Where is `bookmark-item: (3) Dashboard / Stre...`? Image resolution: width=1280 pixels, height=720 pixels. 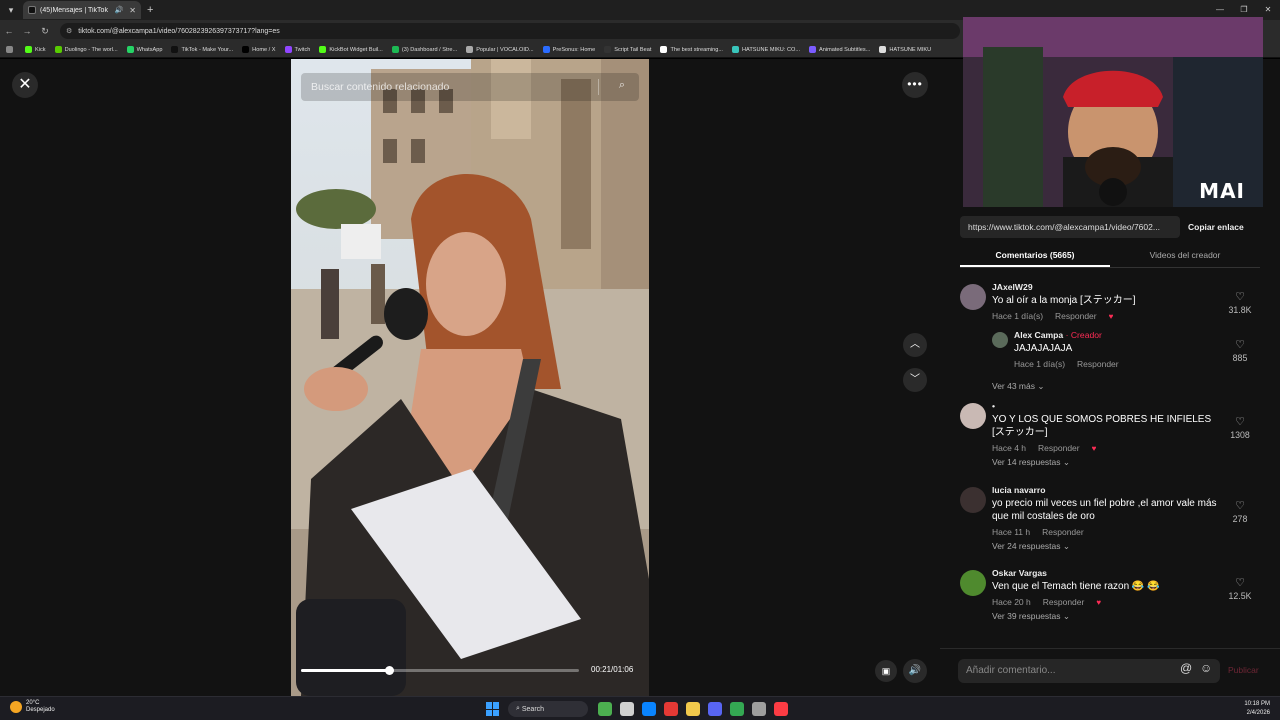 bookmark-item: (3) Dashboard / Stre... is located at coordinates (424, 49).